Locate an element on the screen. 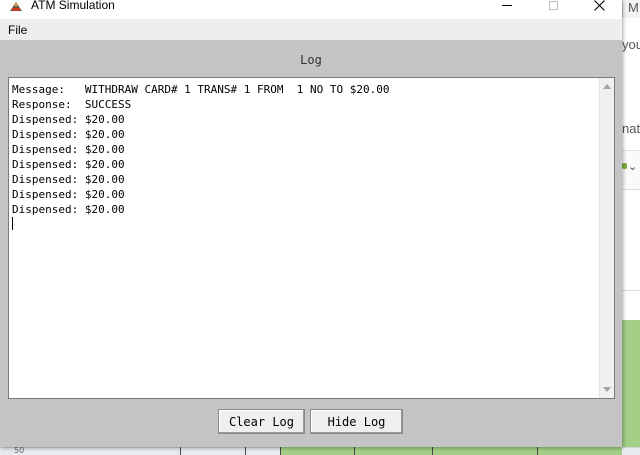 The height and width of the screenshot is (455, 640). background-text-you: you is located at coordinates (631, 44).